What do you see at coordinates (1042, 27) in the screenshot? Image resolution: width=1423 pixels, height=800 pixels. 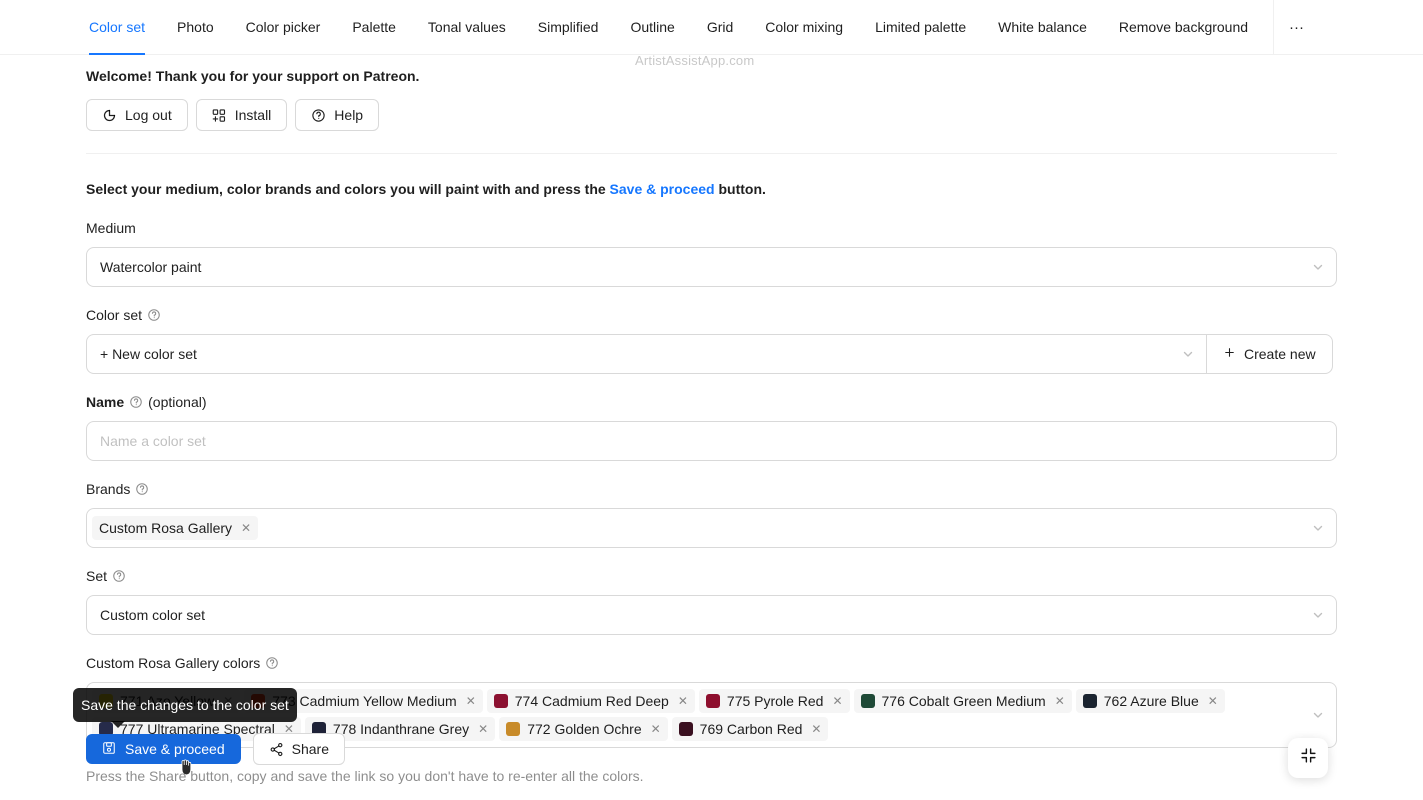 I see `tab-white-balance: White balance` at bounding box center [1042, 27].